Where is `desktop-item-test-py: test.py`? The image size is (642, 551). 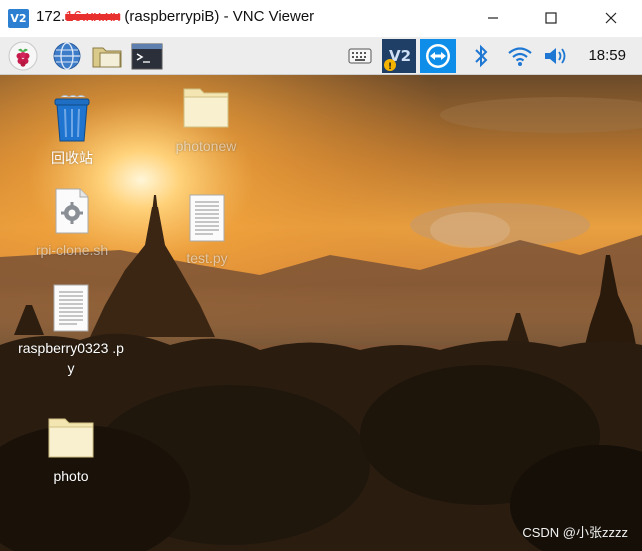 desktop-item-test-py: test.py is located at coordinates (207, 230).